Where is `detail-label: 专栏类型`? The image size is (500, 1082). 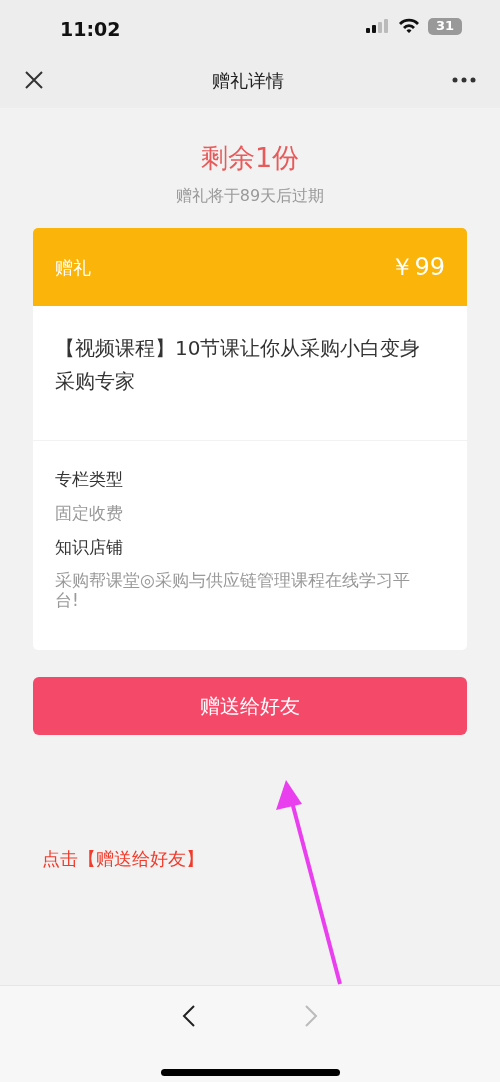 detail-label: 专栏类型 is located at coordinates (89, 480).